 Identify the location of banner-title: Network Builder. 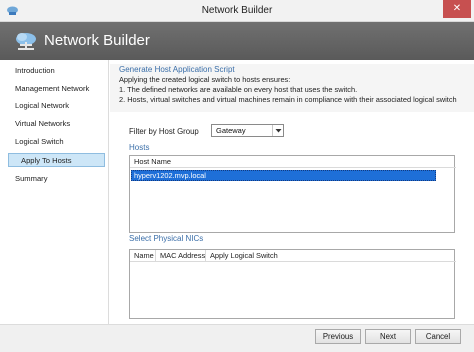
(97, 40).